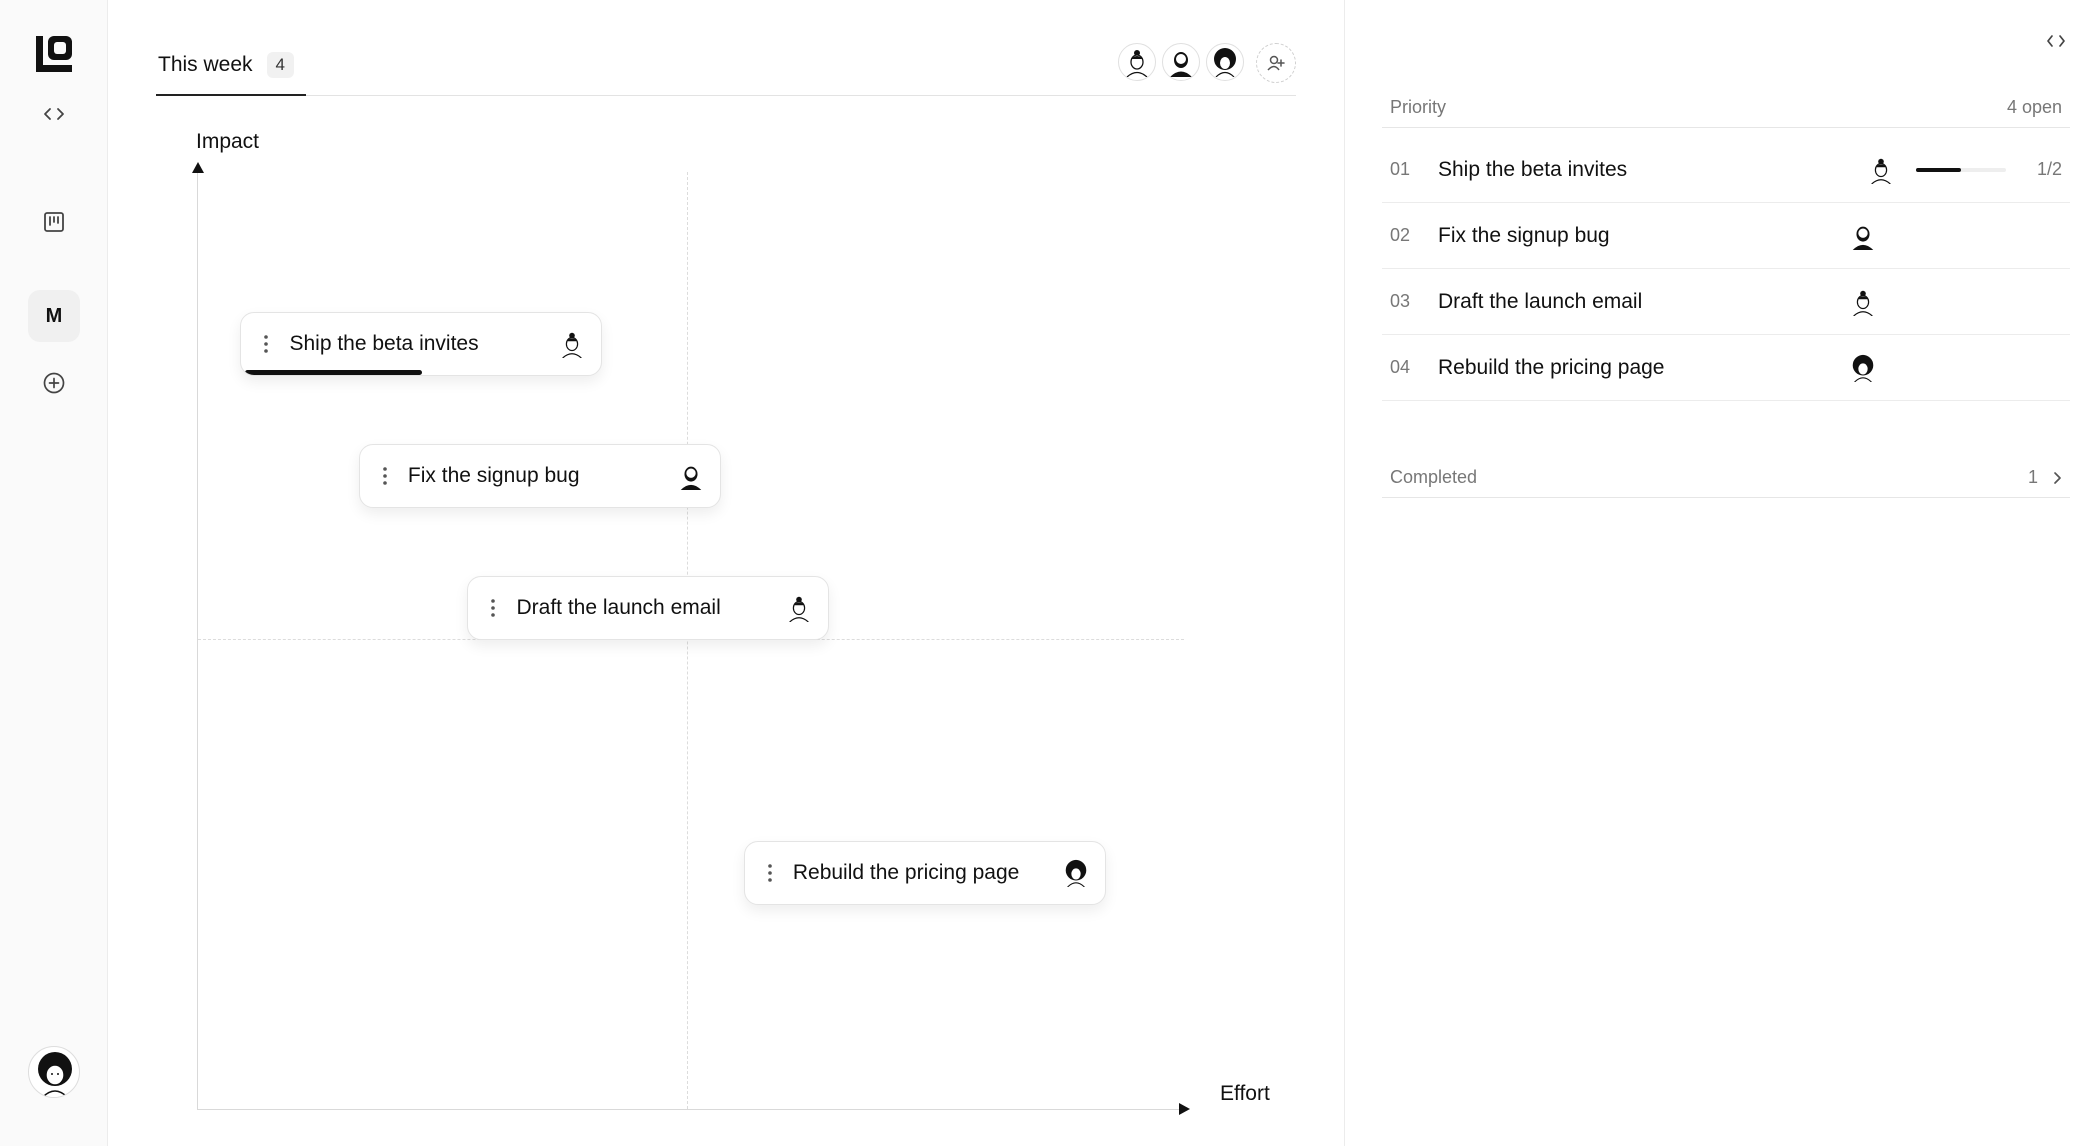 Image resolution: width=2100 pixels, height=1146 pixels. I want to click on row-title: Draft the launch email, so click(1540, 301).